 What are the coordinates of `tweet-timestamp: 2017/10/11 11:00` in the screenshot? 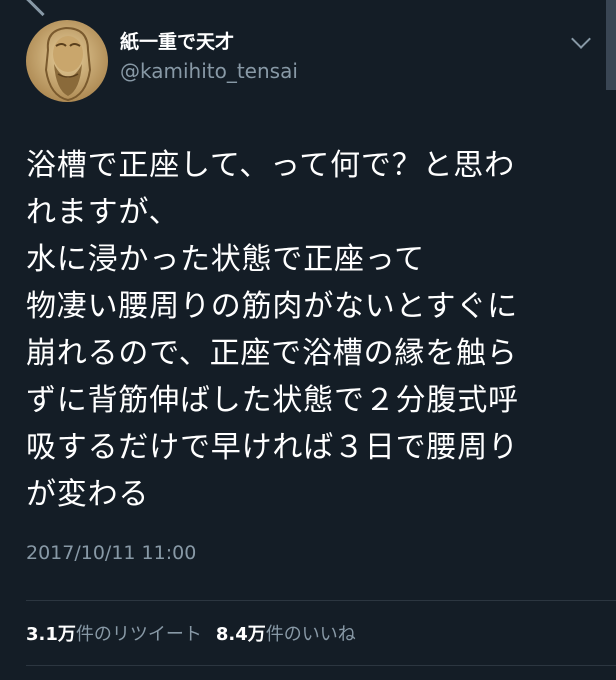 It's located at (312, 553).